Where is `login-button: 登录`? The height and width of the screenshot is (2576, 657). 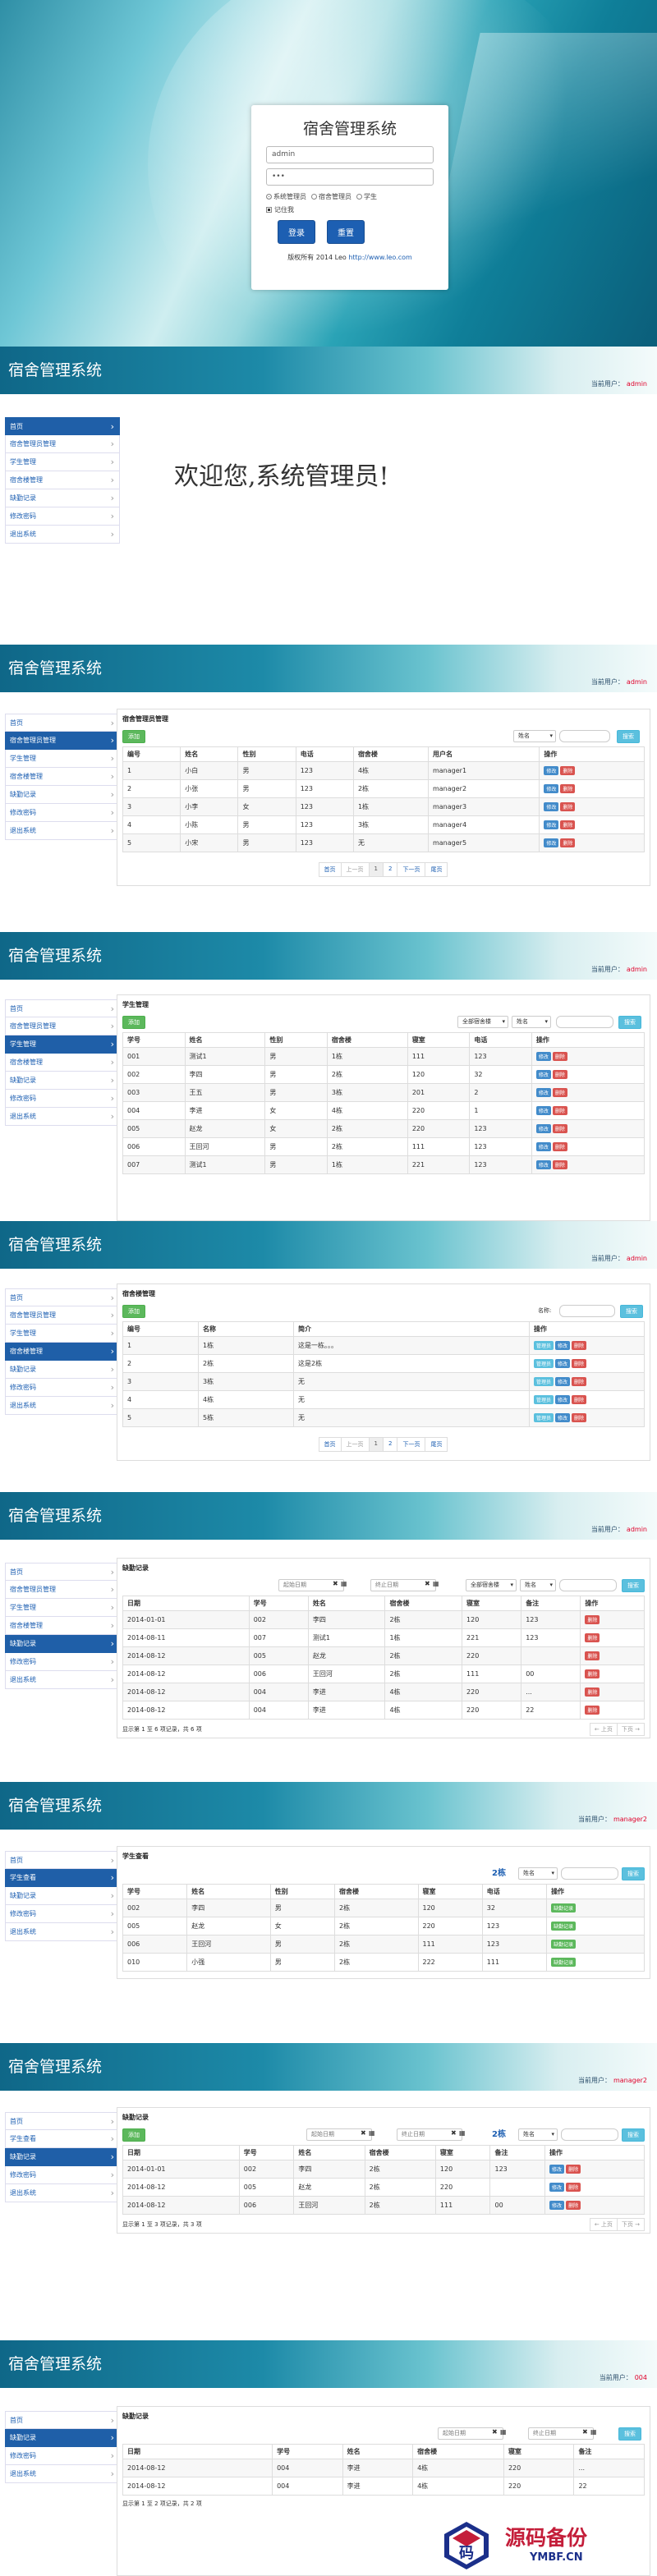
login-button: 登录 is located at coordinates (296, 232).